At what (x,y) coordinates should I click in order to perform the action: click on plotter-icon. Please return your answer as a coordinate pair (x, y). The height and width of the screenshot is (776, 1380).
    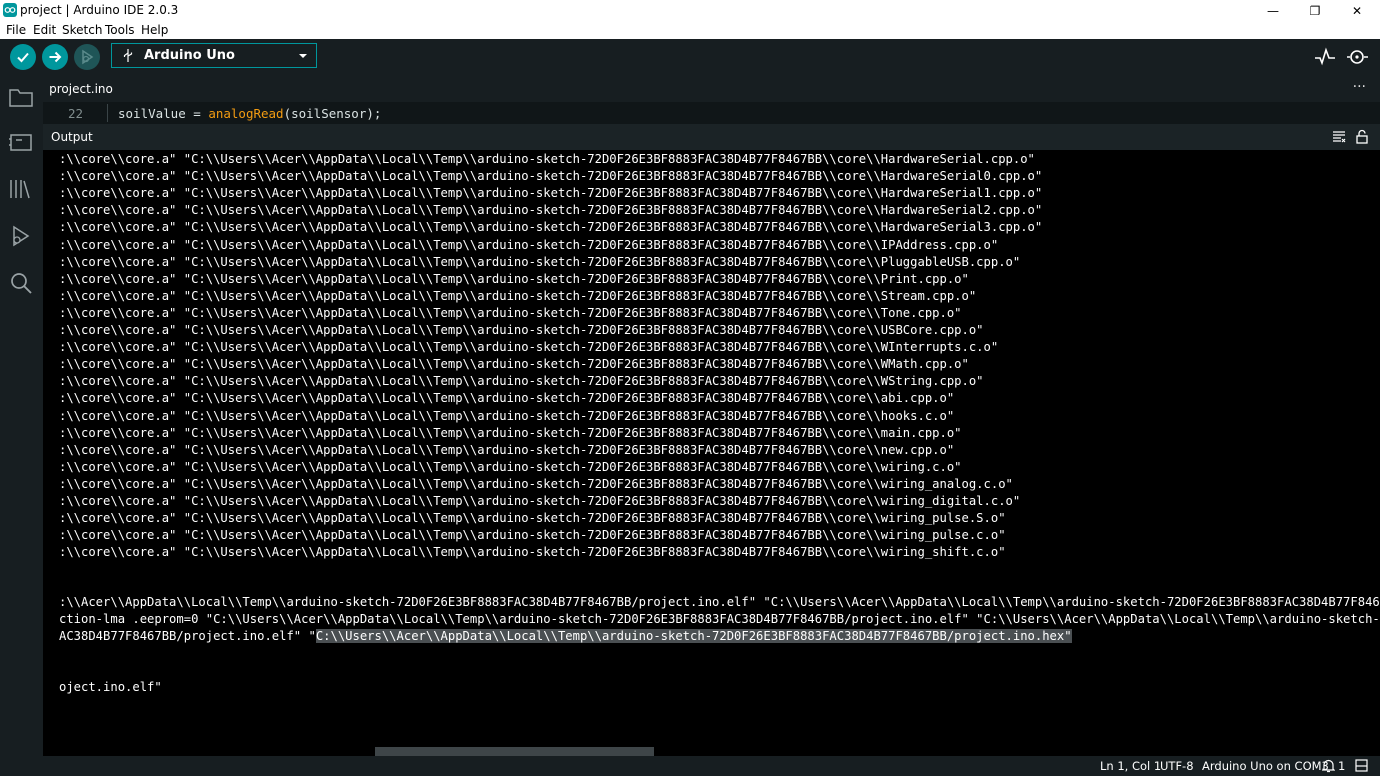
    Looking at the image, I should click on (1325, 56).